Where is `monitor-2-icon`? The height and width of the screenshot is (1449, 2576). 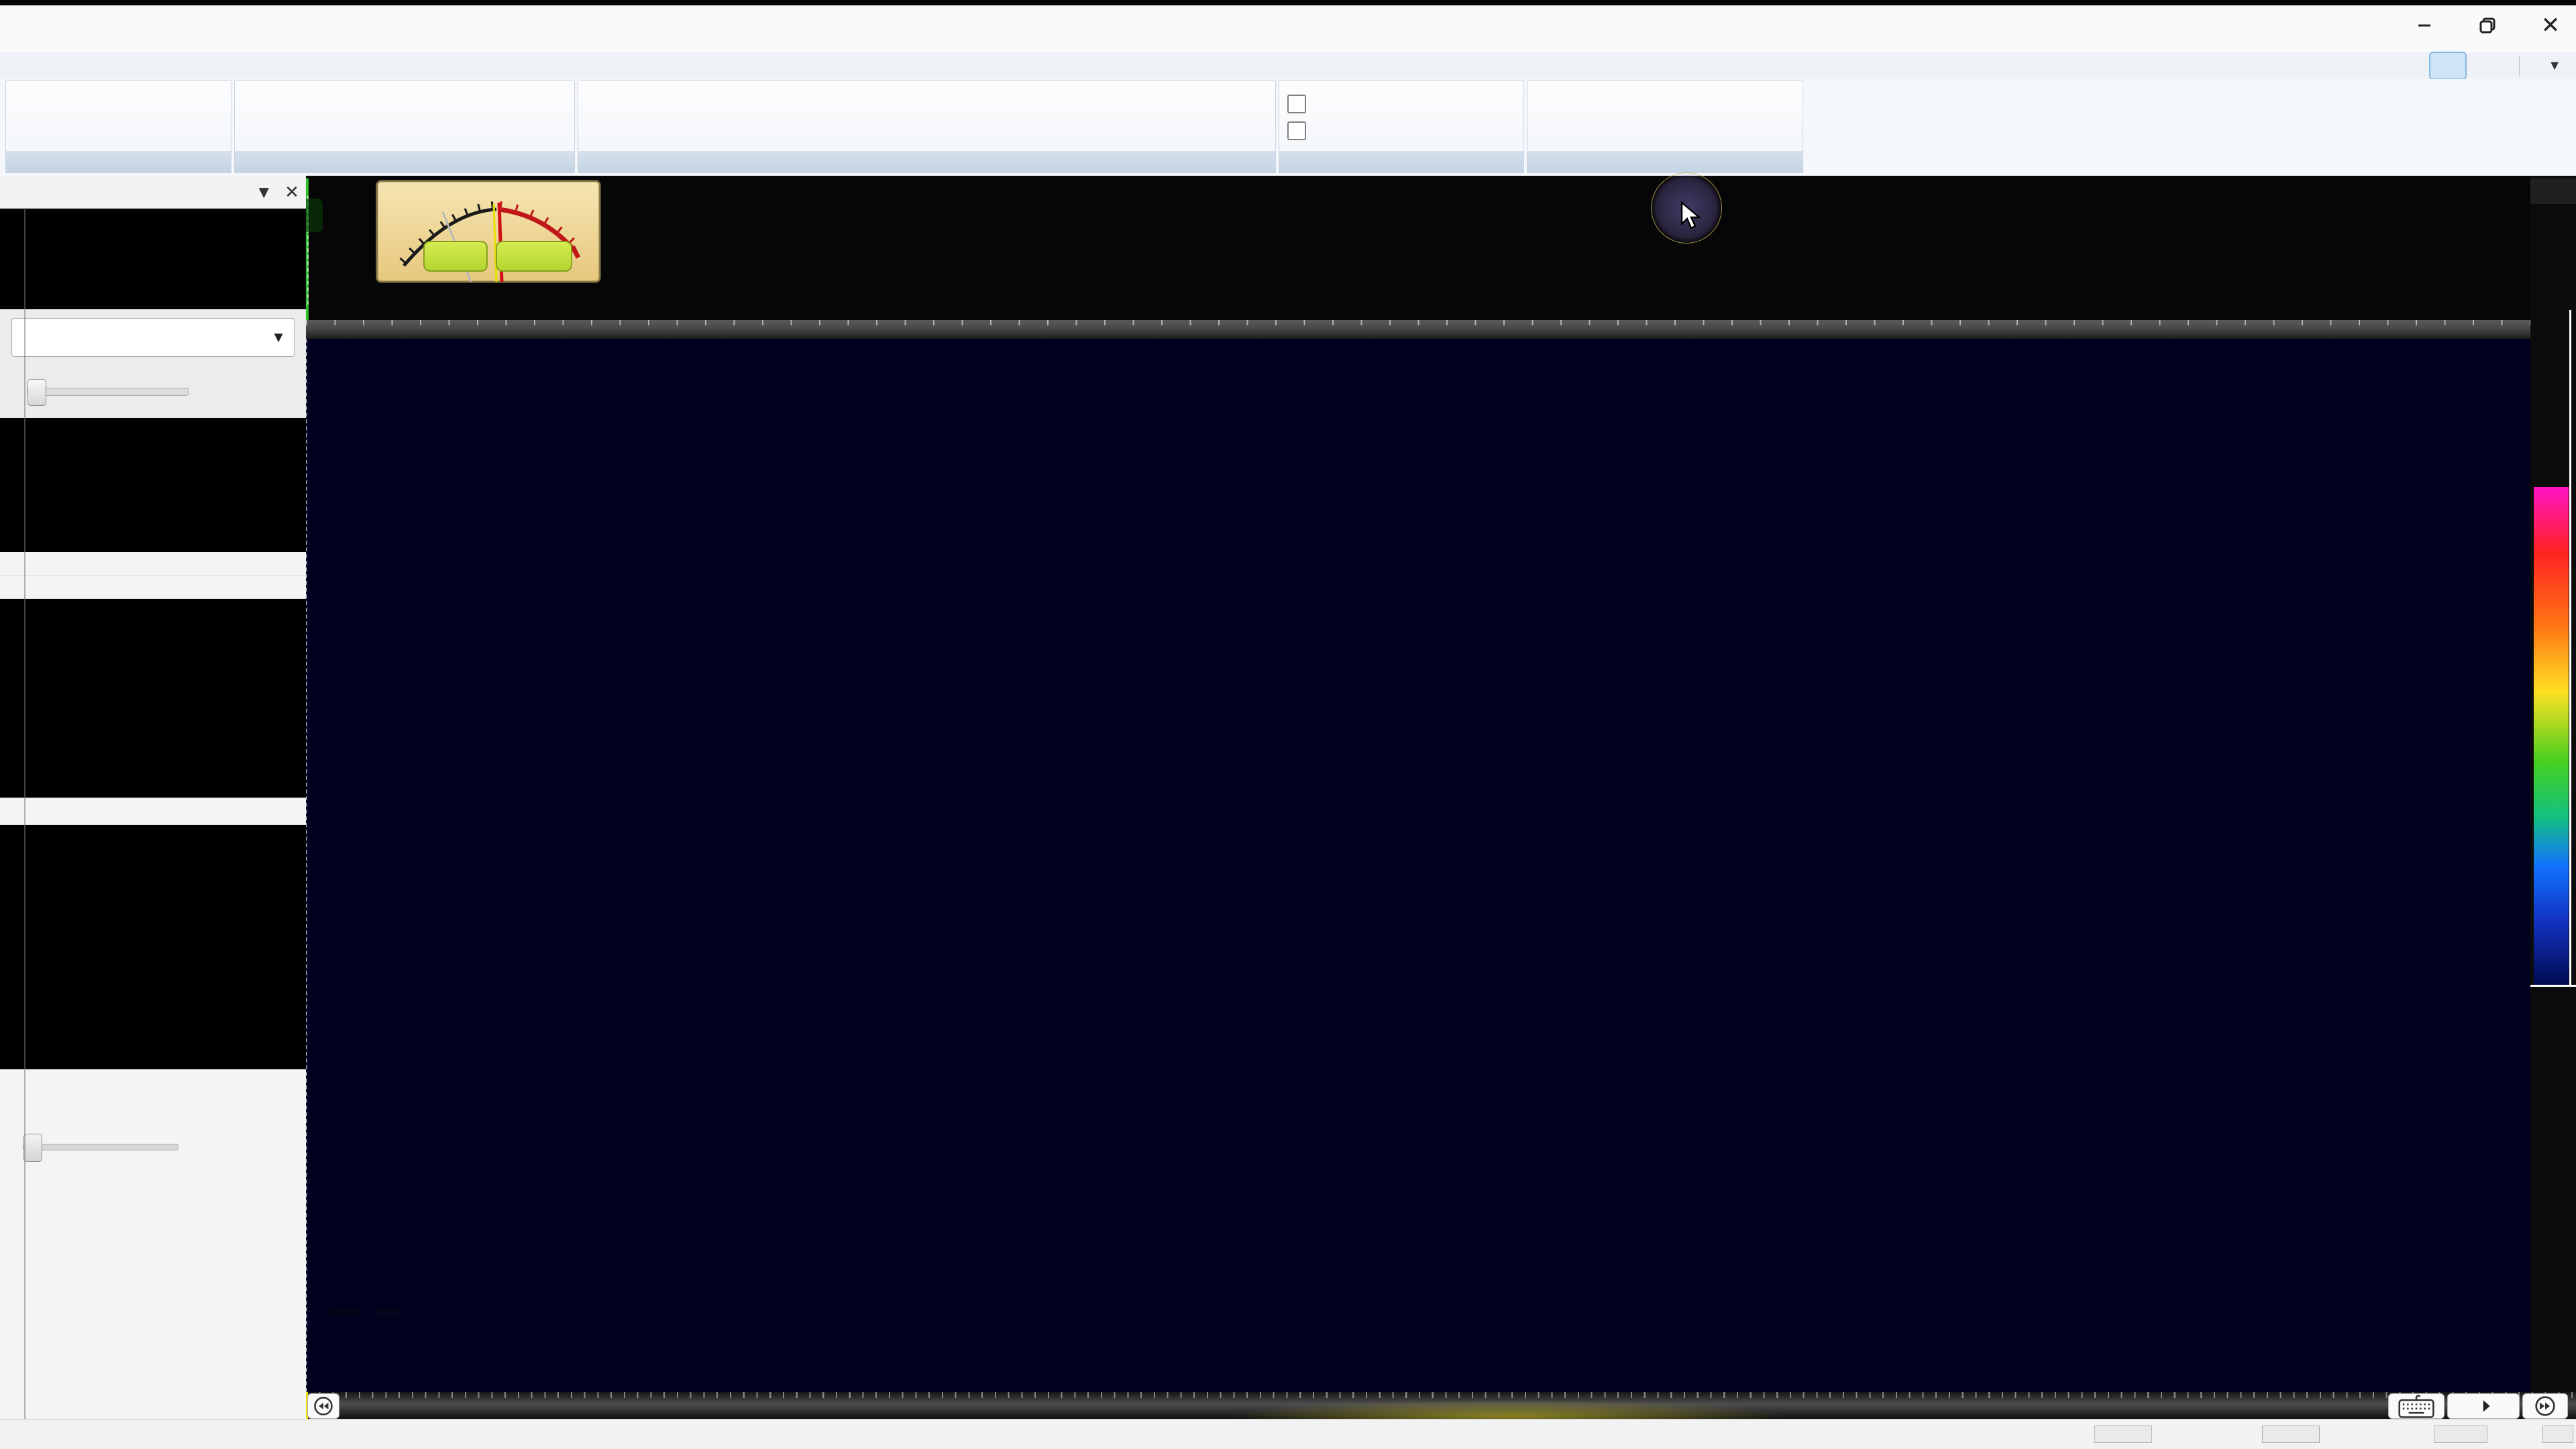
monitor-2-icon is located at coordinates (2492, 65).